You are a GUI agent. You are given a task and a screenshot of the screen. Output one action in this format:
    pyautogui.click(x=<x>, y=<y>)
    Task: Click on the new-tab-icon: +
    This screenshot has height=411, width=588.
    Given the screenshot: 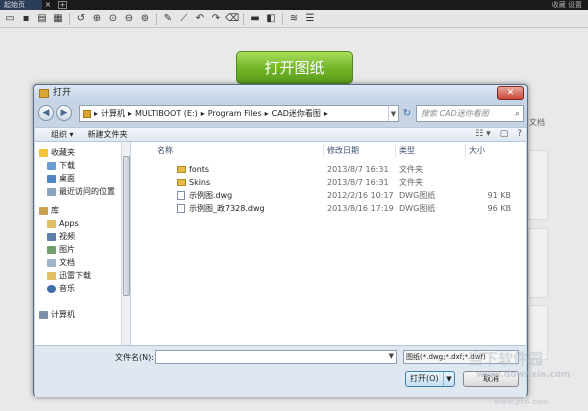 What is the action you would take?
    pyautogui.click(x=62, y=5)
    